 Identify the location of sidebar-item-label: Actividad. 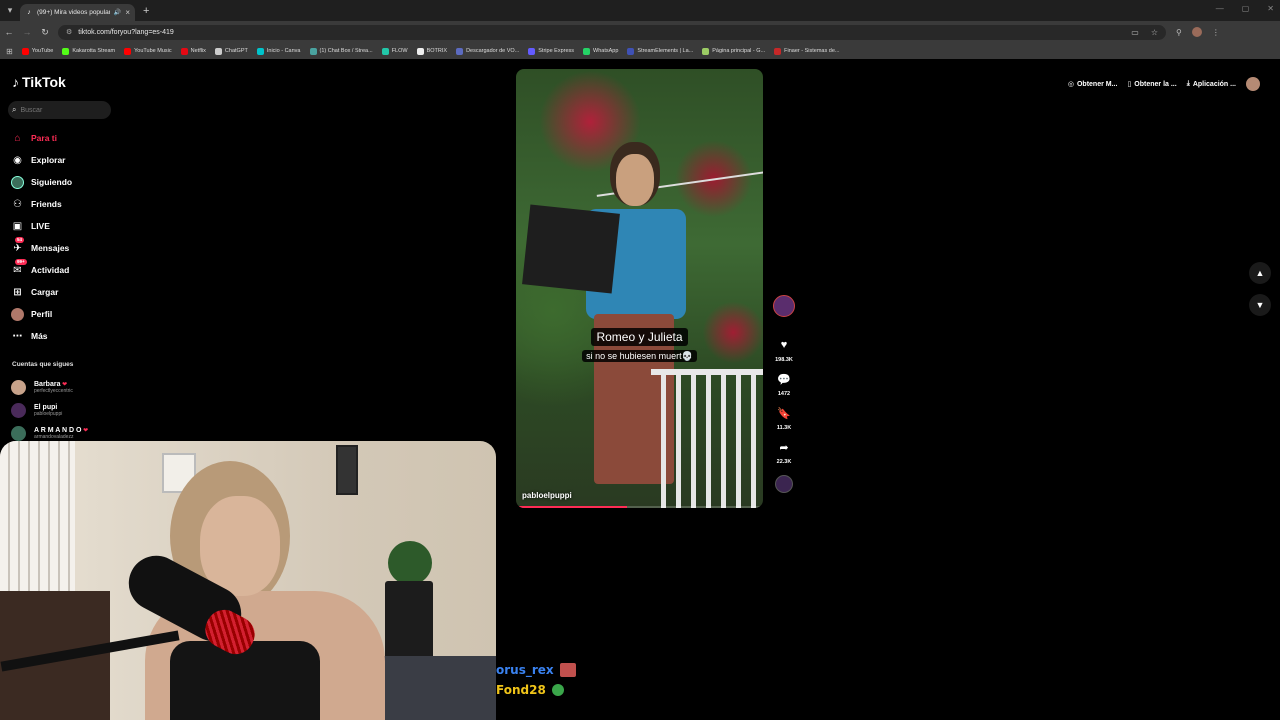
(50, 270).